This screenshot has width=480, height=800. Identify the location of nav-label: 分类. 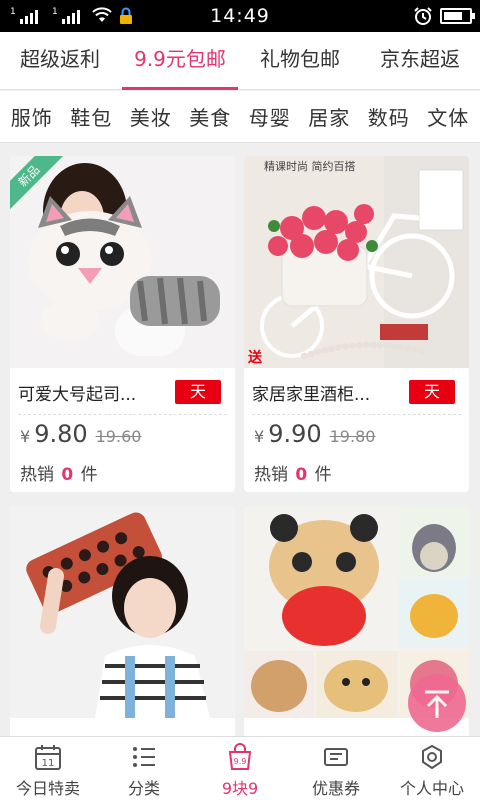
(143, 788).